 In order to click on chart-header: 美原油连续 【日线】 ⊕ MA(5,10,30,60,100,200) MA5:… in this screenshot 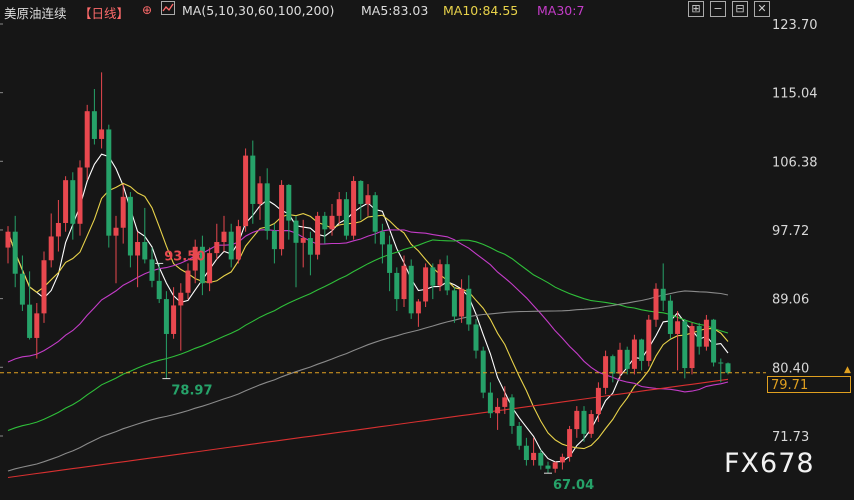, I will do `click(427, 11)`.